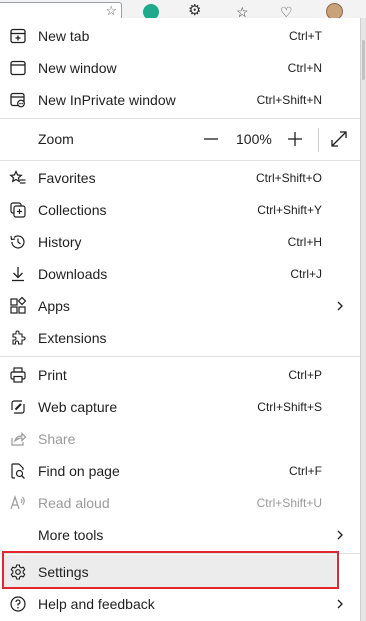 The width and height of the screenshot is (366, 621). I want to click on menu-item-label: More tools, so click(71, 535).